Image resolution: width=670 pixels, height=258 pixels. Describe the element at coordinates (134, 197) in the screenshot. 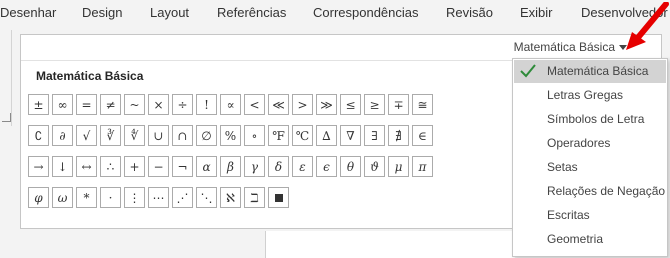

I see `symbol-button: ⋮` at that location.